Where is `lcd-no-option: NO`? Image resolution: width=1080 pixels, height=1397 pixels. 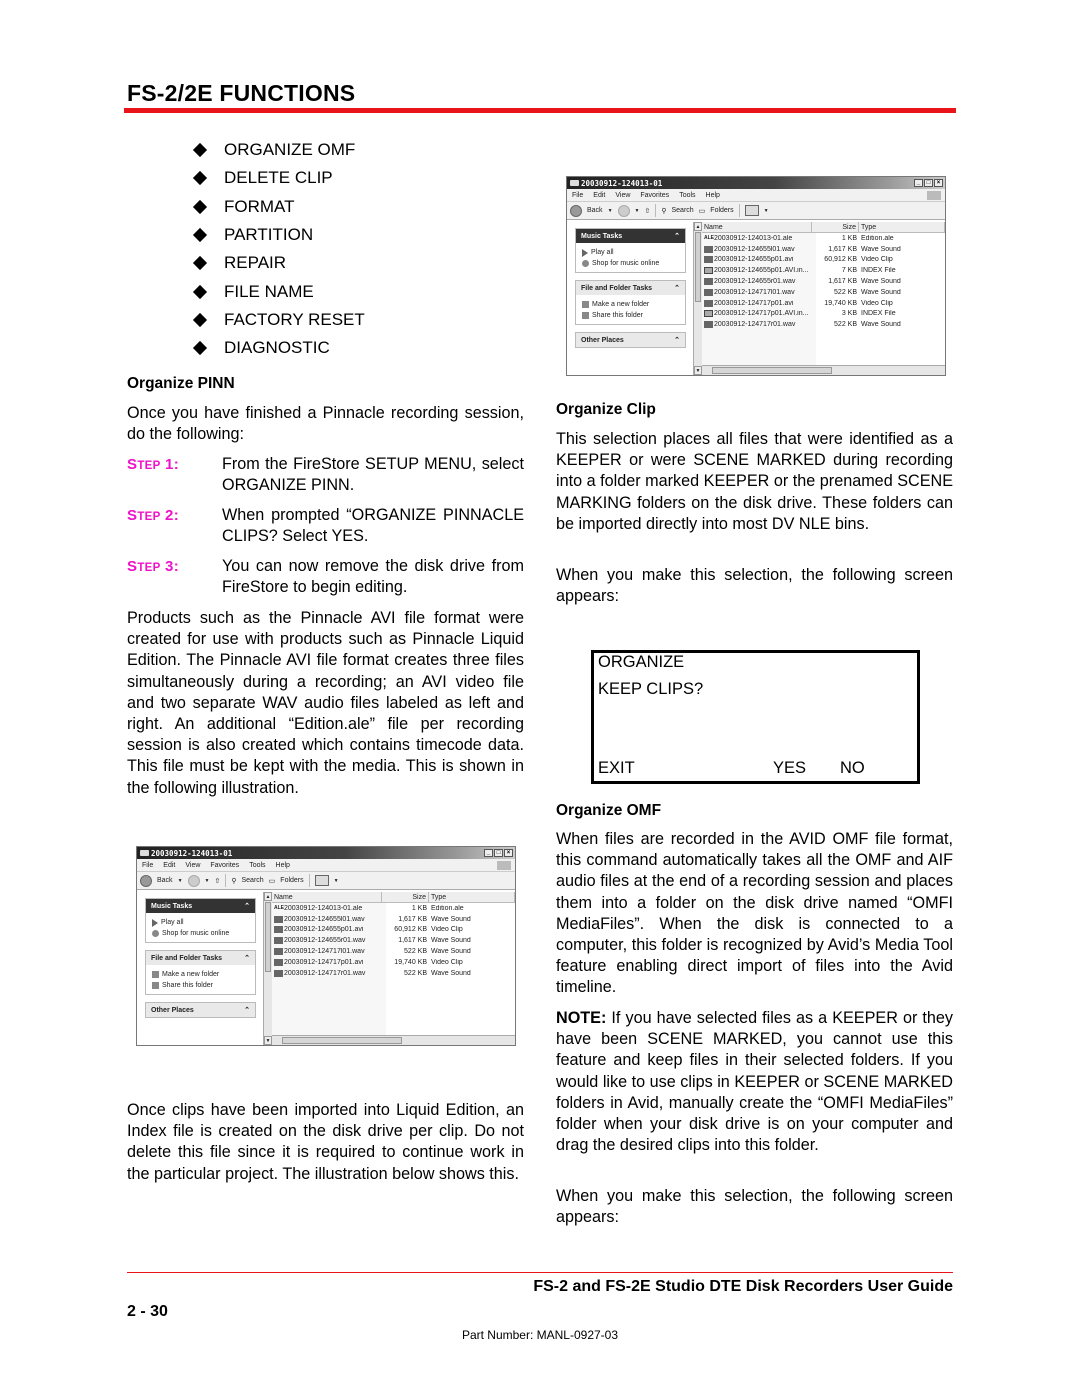 lcd-no-option: NO is located at coordinates (852, 768).